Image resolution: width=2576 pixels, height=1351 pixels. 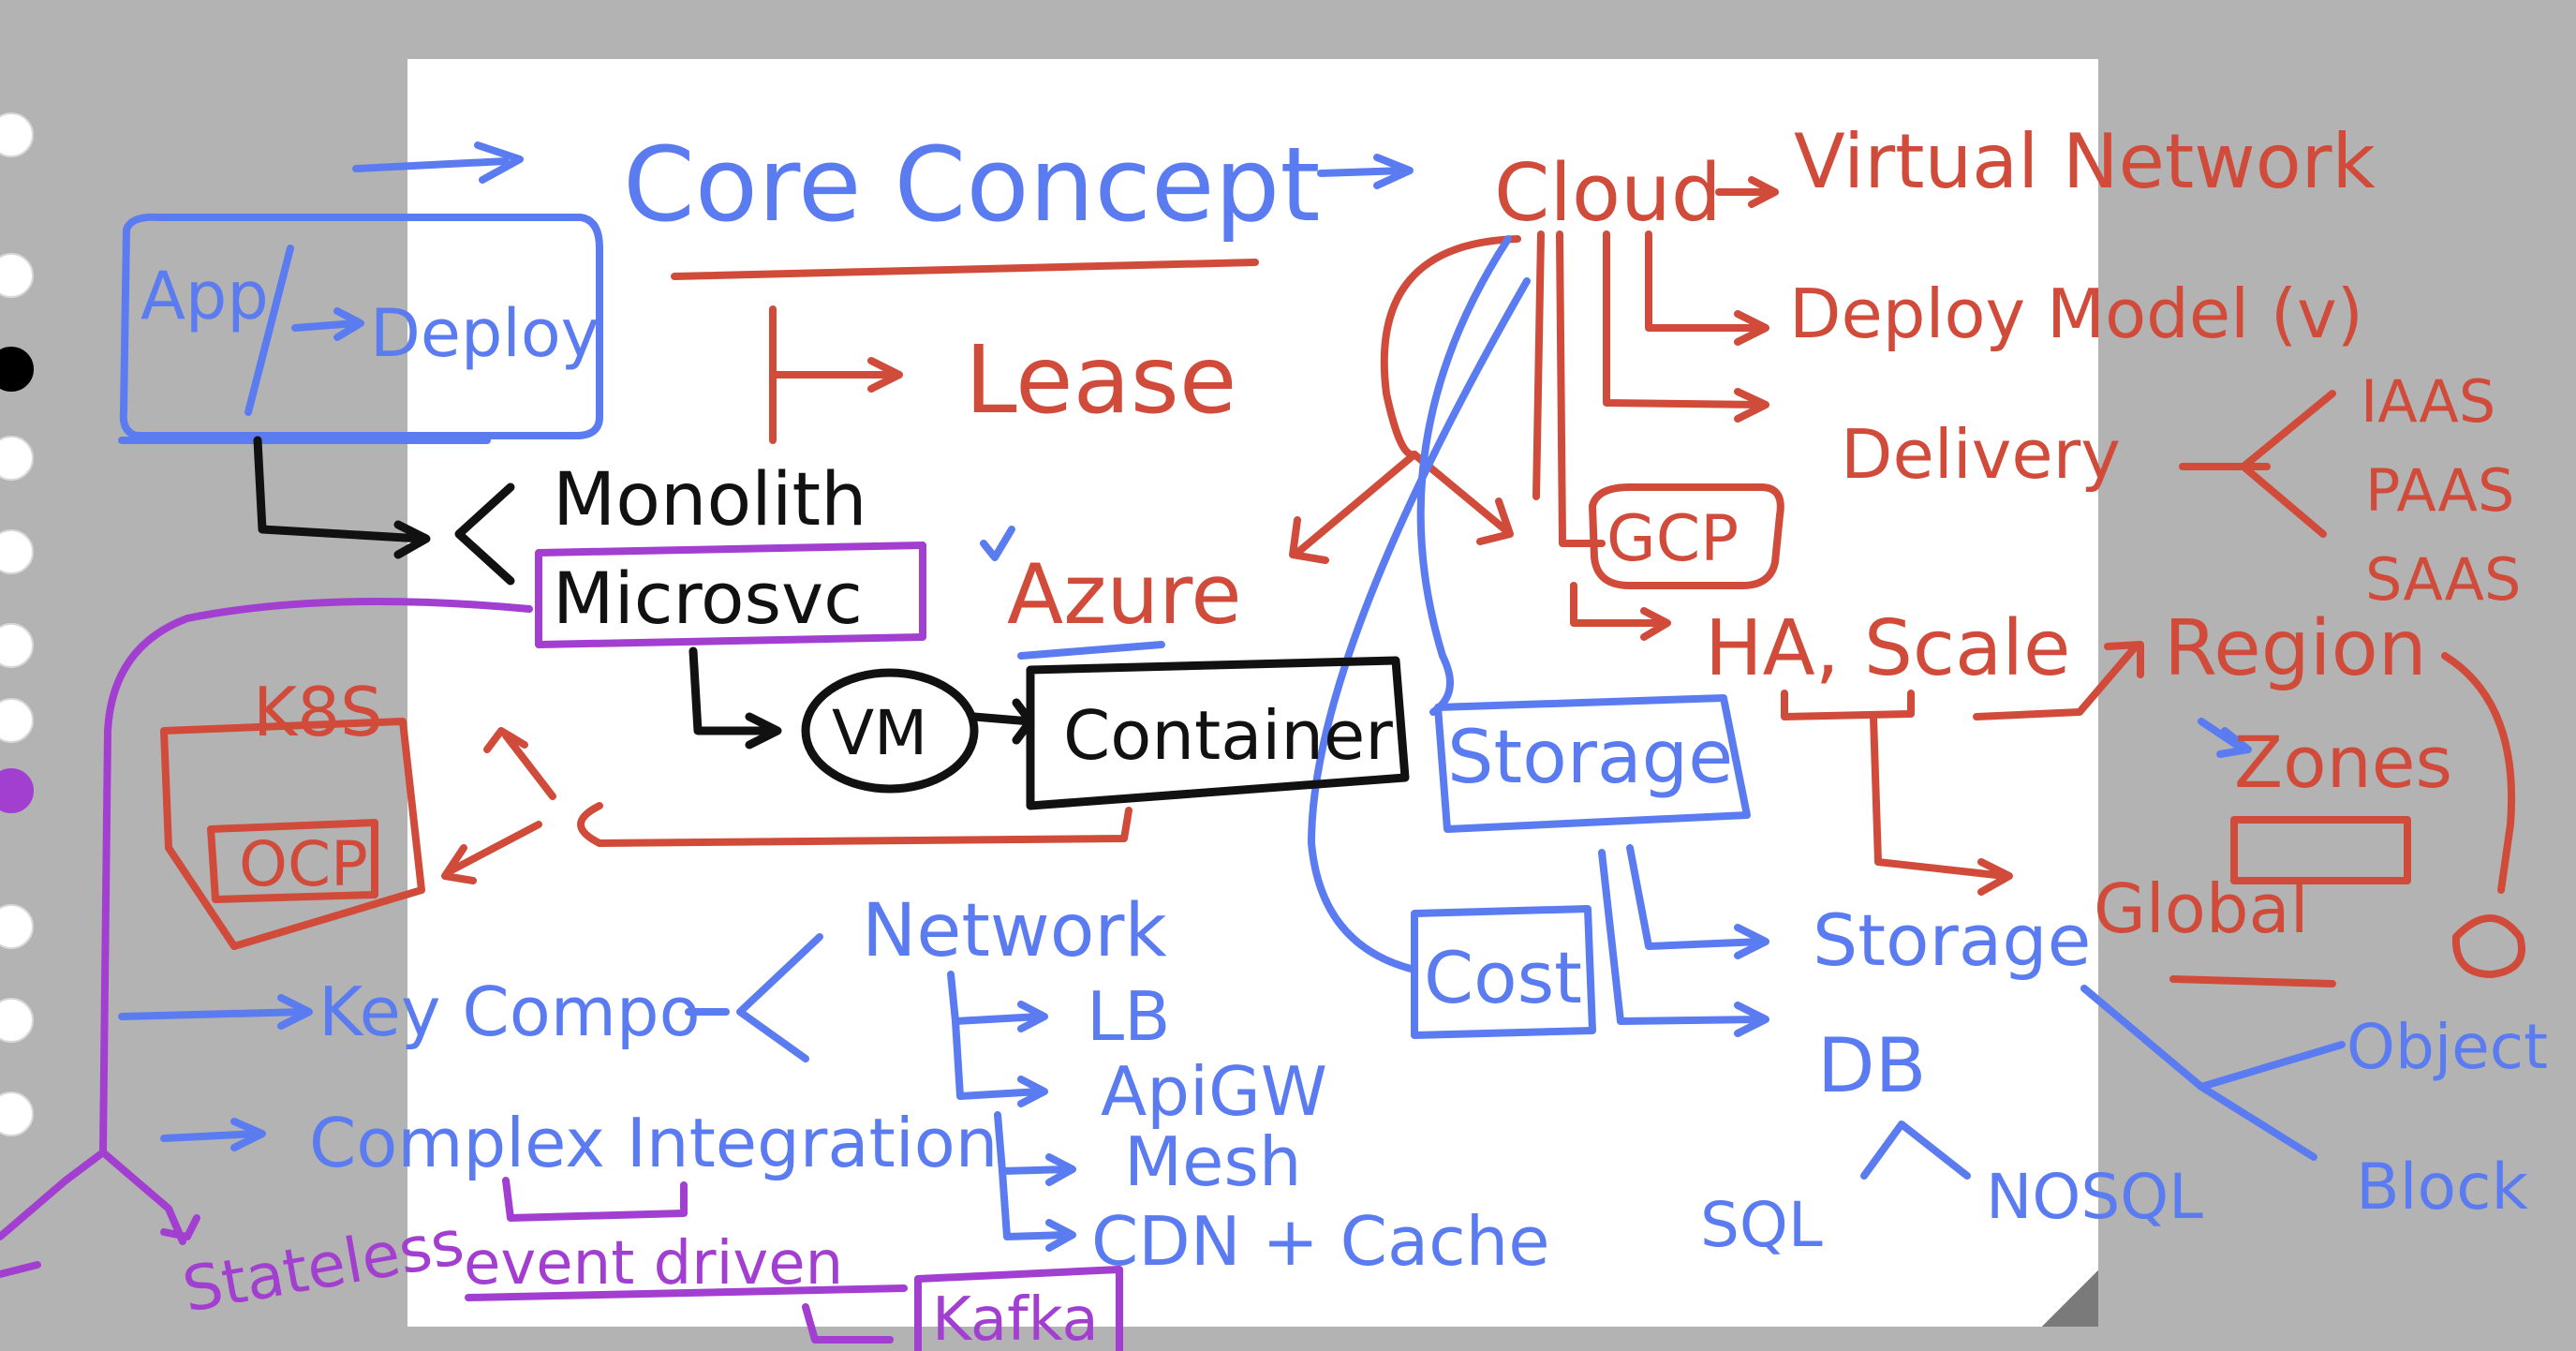 I want to click on arrow-app-to-deploy, so click(x=327, y=324).